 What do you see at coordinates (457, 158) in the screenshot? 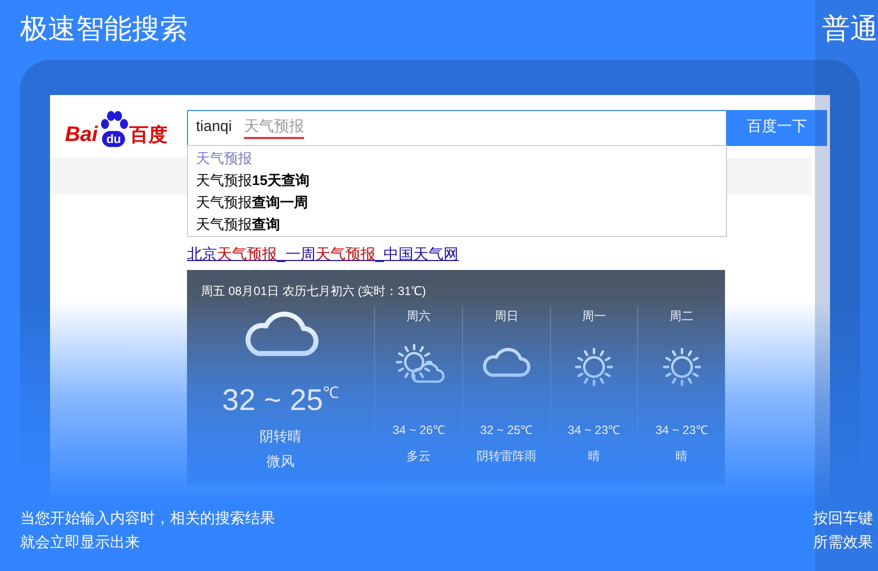
I see `suggestion-item: 天气预报` at bounding box center [457, 158].